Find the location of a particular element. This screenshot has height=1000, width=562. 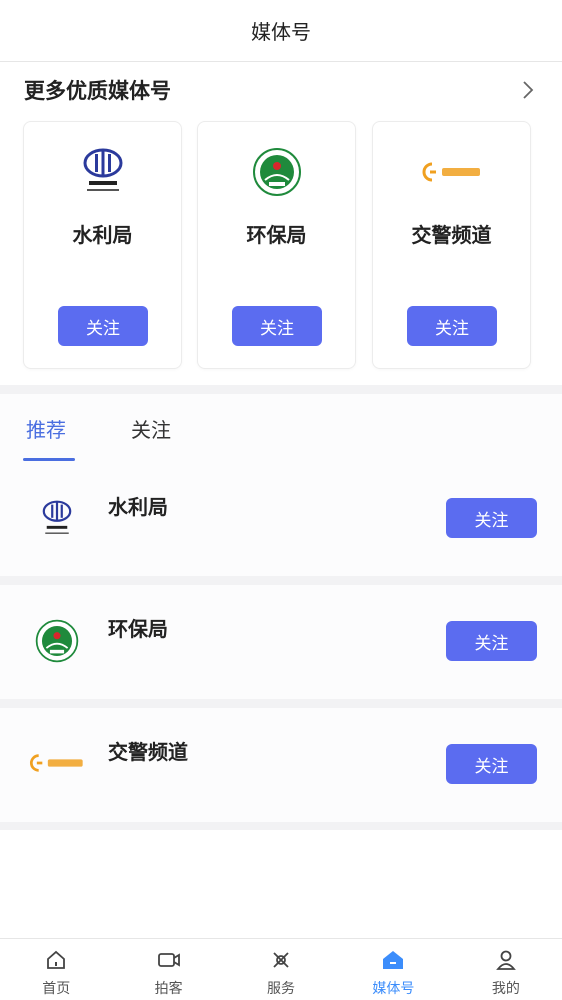

page-title: 媒体号 is located at coordinates (281, 32).